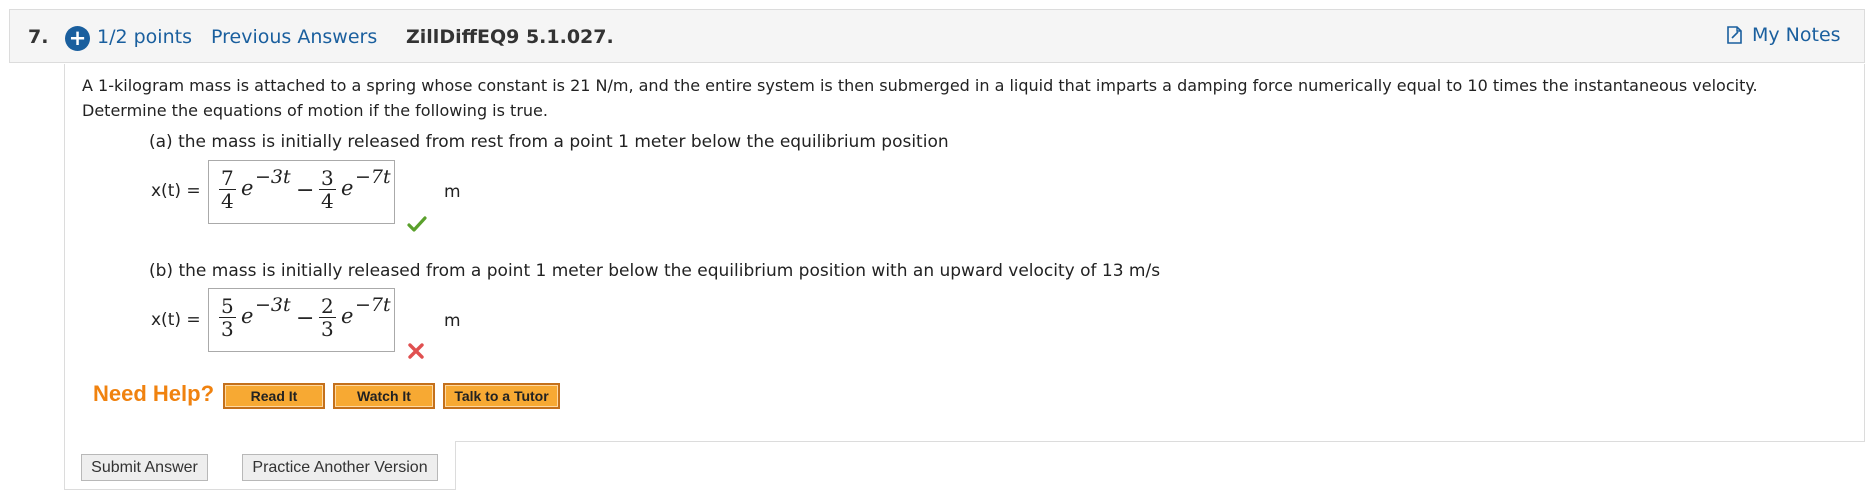 This screenshot has width=1876, height=495. What do you see at coordinates (340, 467) in the screenshot?
I see `practice-another-version-button: Practice Another Version` at bounding box center [340, 467].